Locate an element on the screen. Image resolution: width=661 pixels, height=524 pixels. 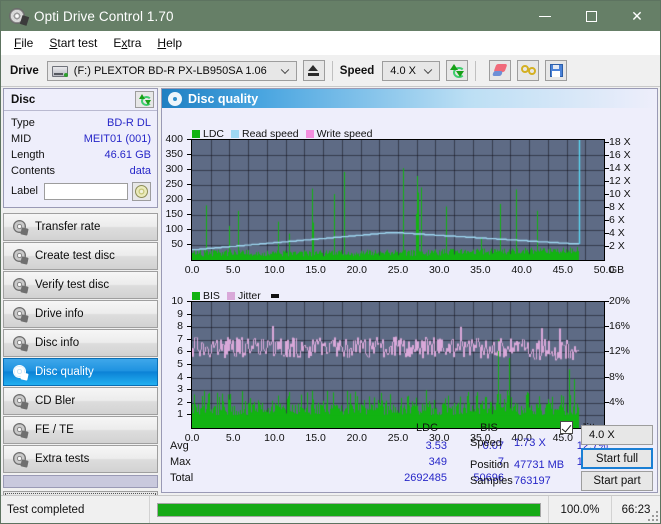
y2-tick-label: 10 X is located at coordinates (620, 194).